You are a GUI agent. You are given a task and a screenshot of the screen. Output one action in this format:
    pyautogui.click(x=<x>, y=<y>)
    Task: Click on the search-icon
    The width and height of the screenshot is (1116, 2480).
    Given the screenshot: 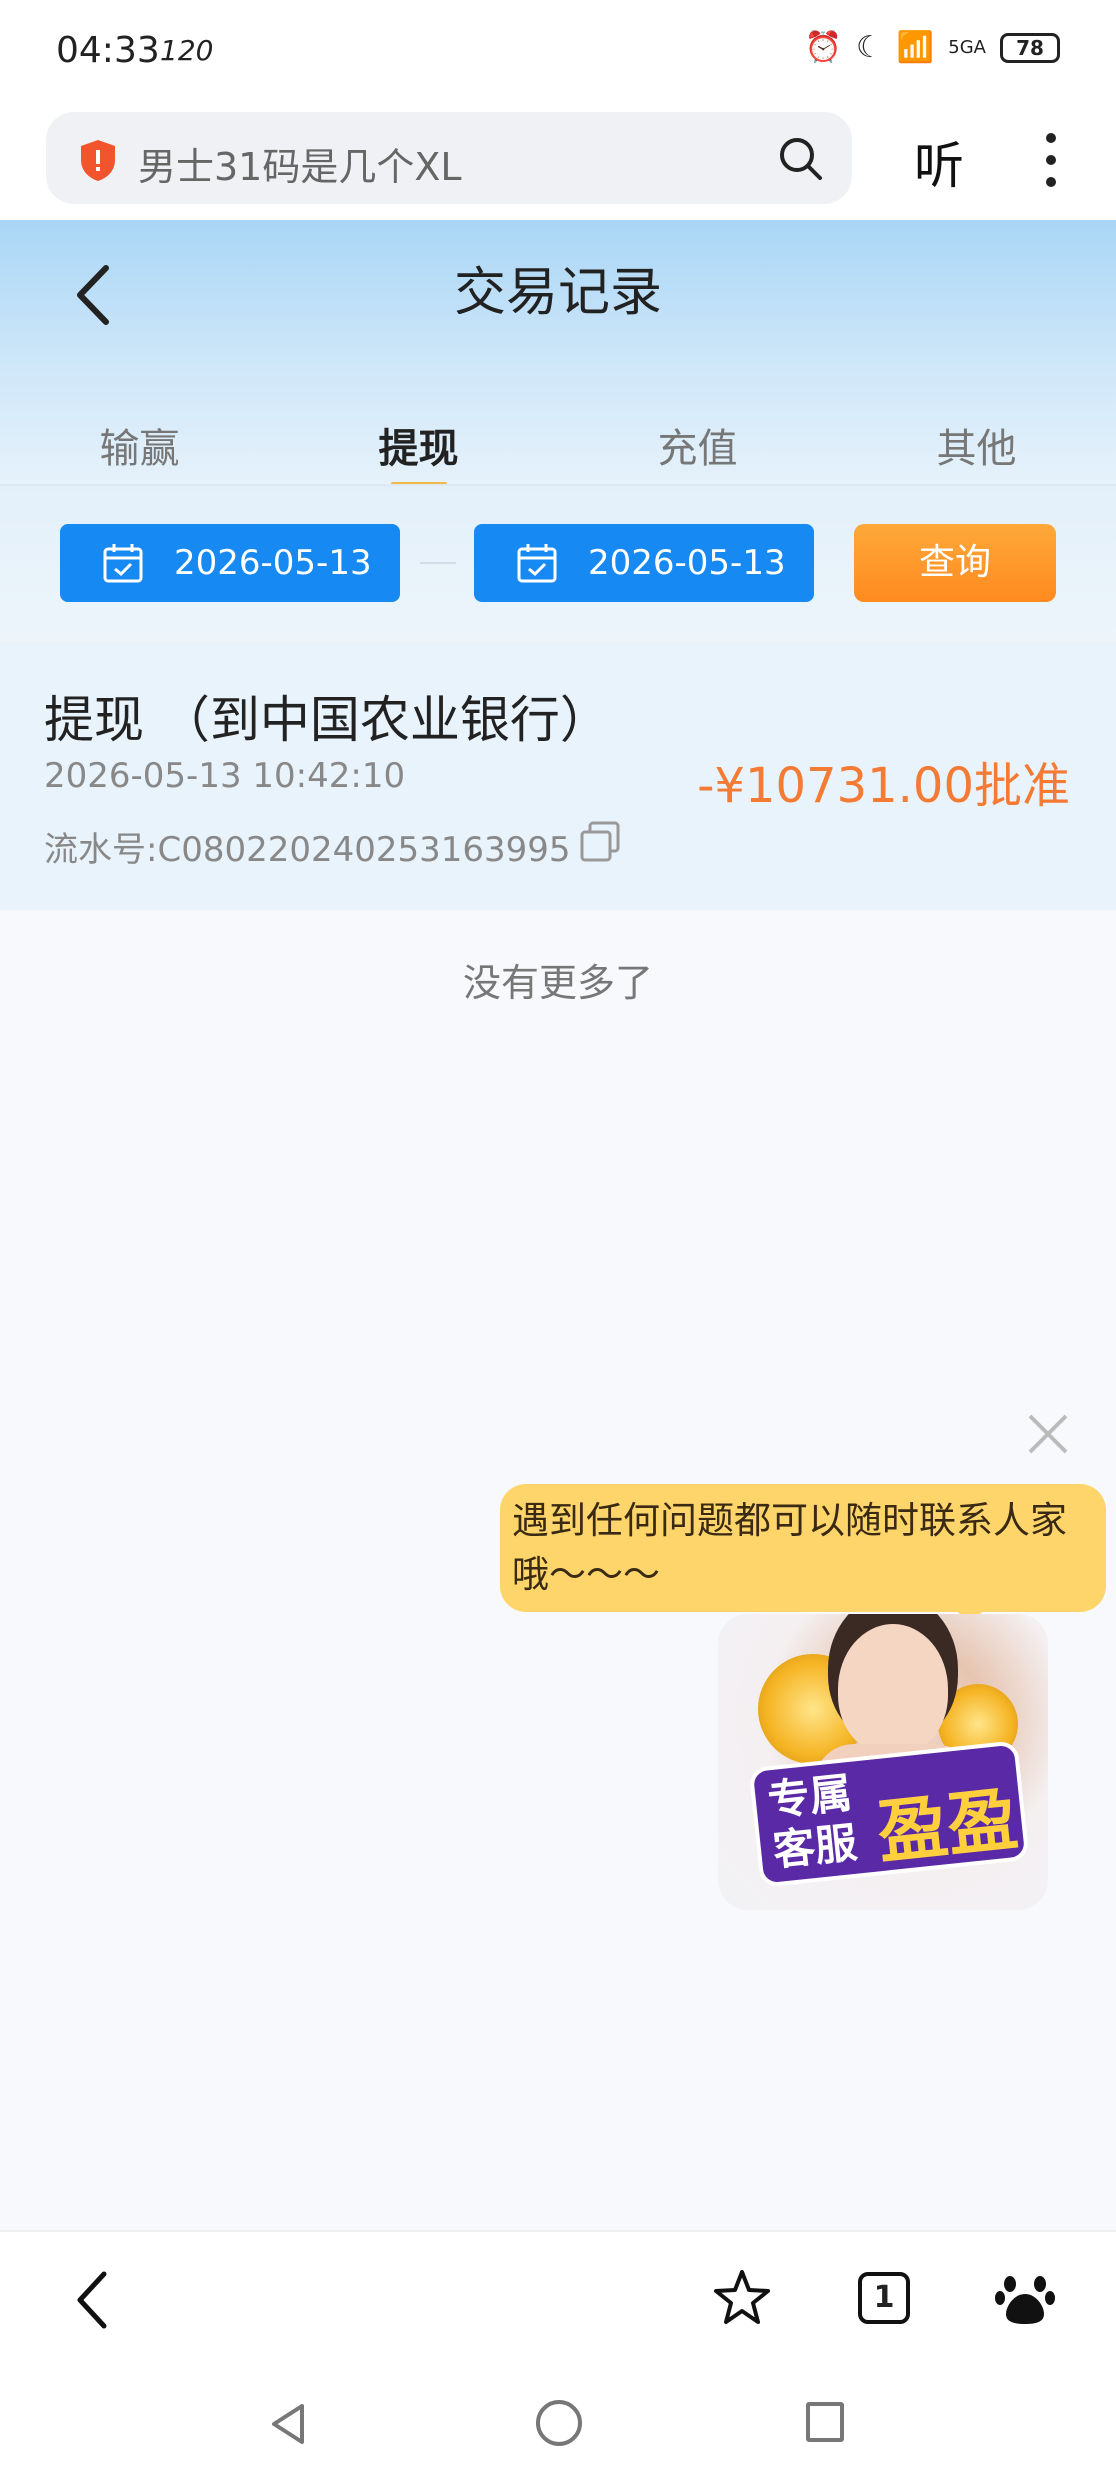 What is the action you would take?
    pyautogui.click(x=800, y=158)
    